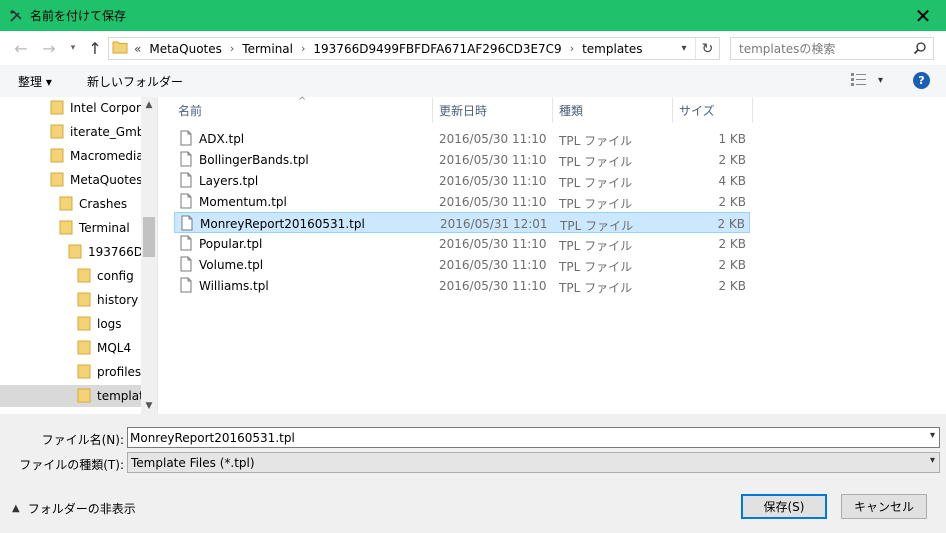 The height and width of the screenshot is (533, 946). Describe the element at coordinates (149, 237) in the screenshot. I see `scrollbar-thumb` at that location.